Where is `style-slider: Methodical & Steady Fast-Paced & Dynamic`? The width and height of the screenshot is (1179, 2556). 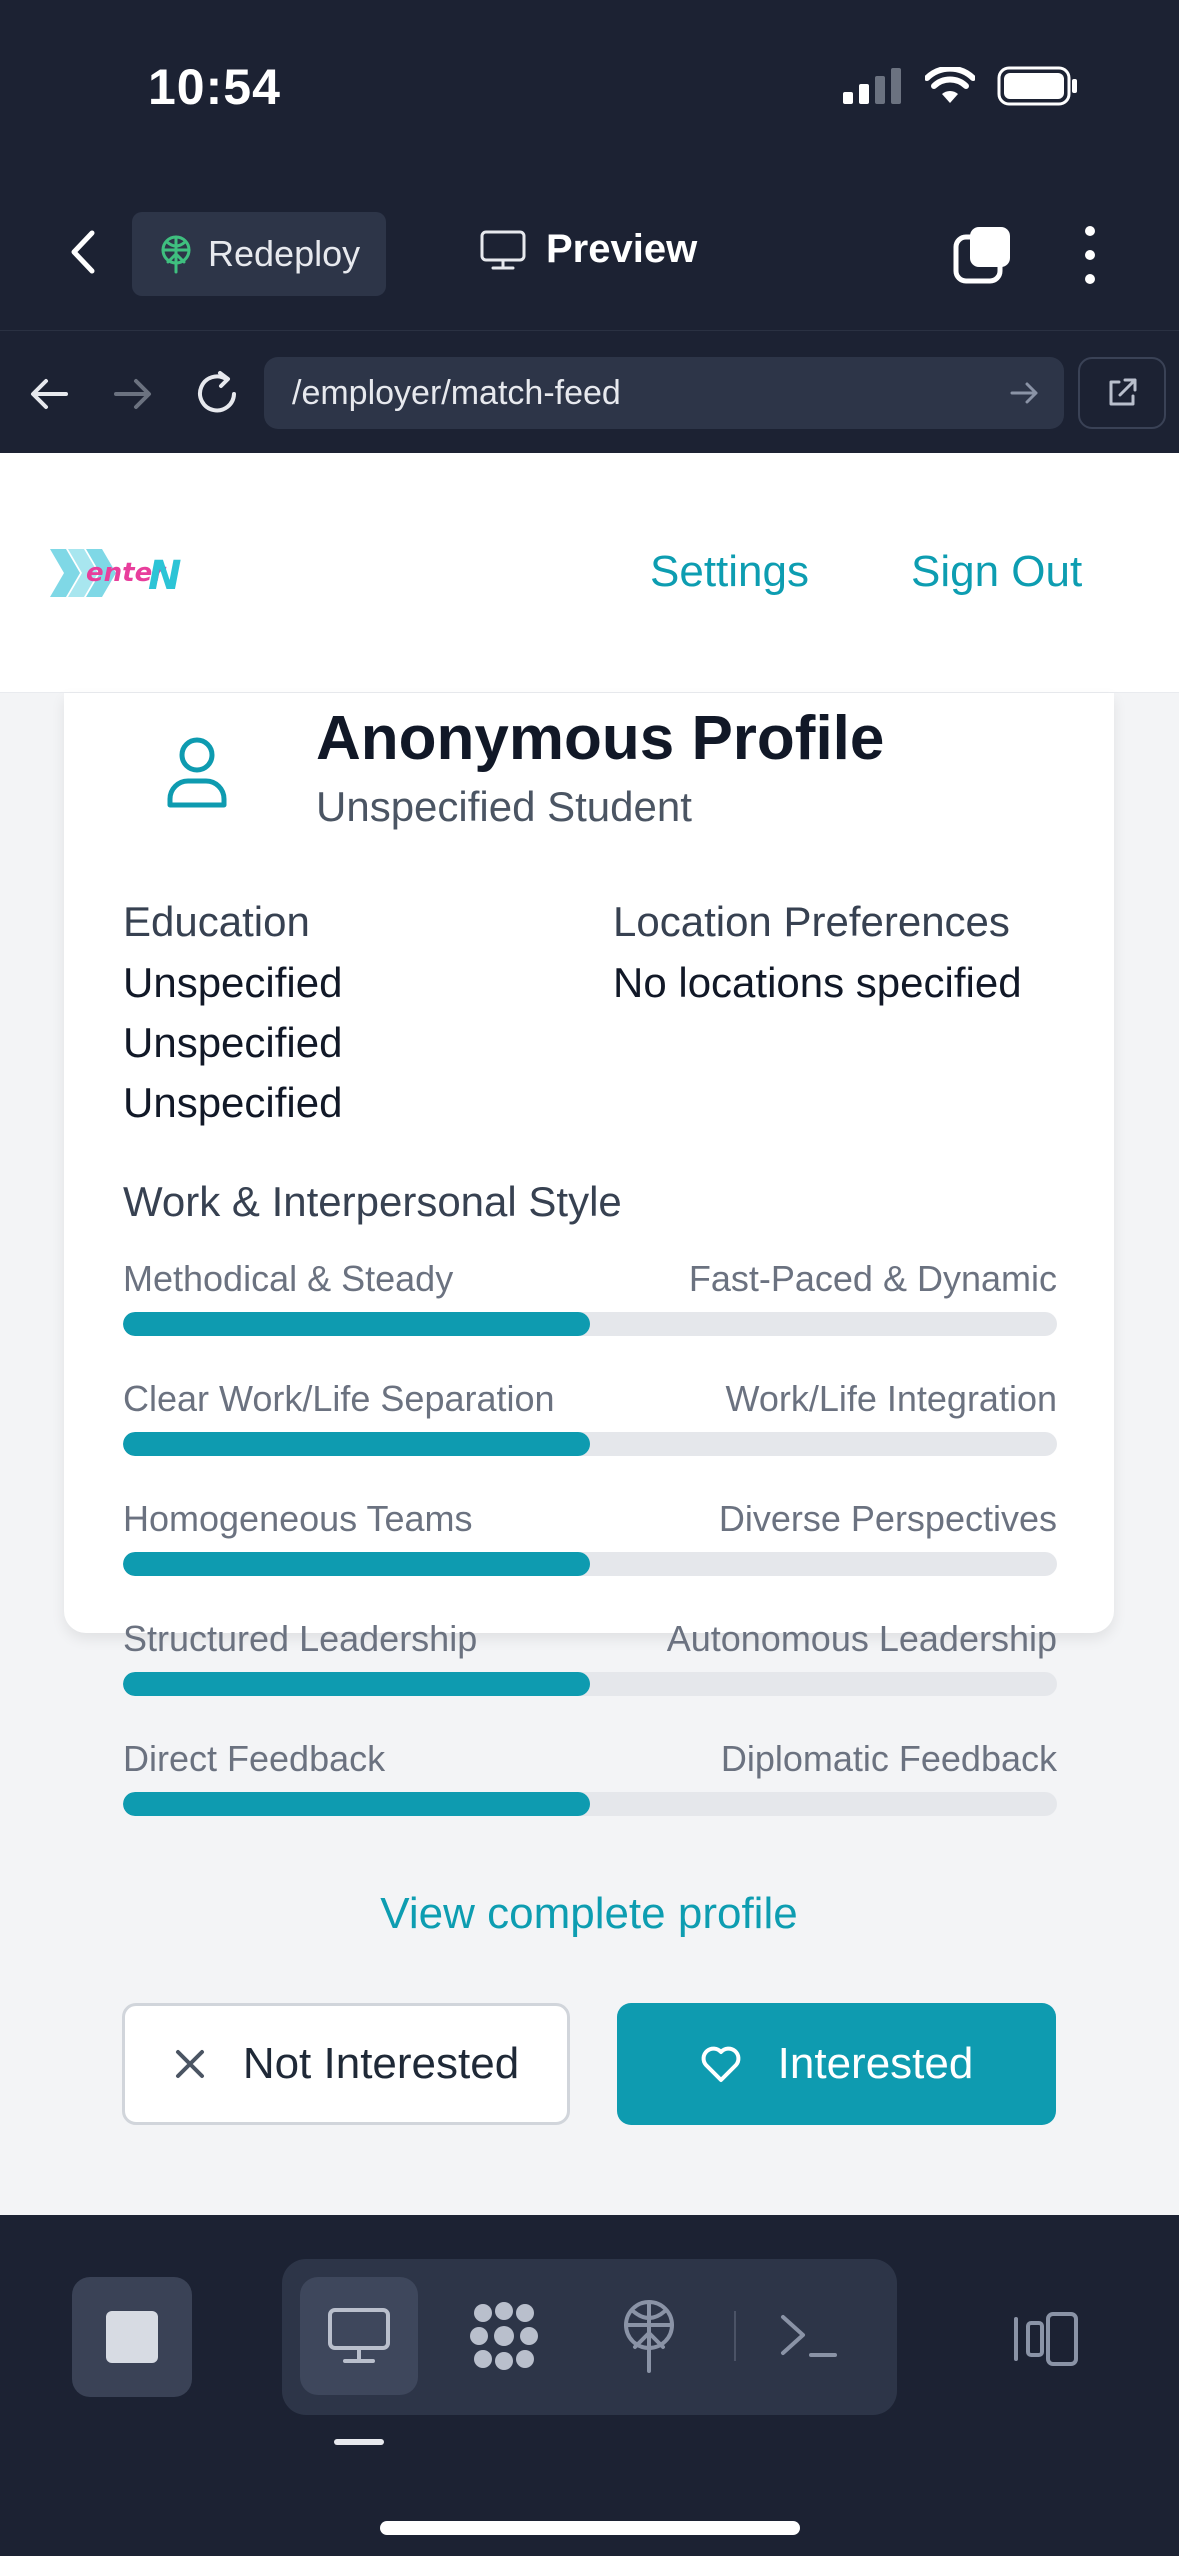
style-slider: Methodical & Steady Fast-Paced & Dynamic is located at coordinates (590, 1318).